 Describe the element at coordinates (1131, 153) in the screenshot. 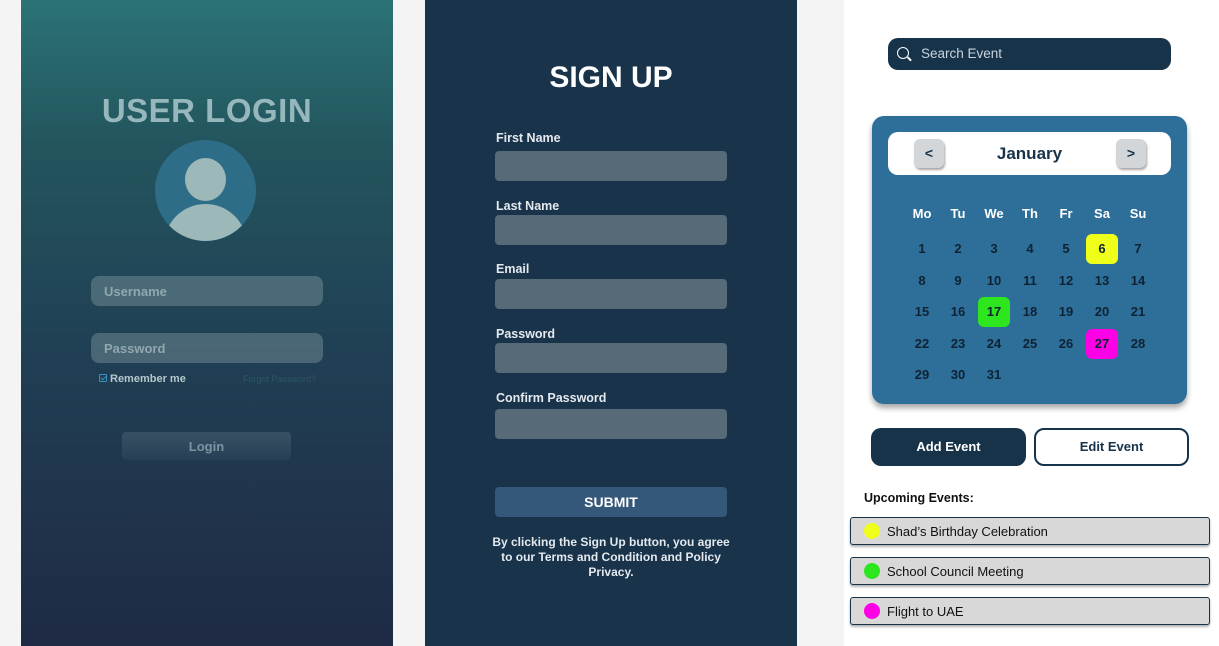

I see `next-month-button: >` at that location.